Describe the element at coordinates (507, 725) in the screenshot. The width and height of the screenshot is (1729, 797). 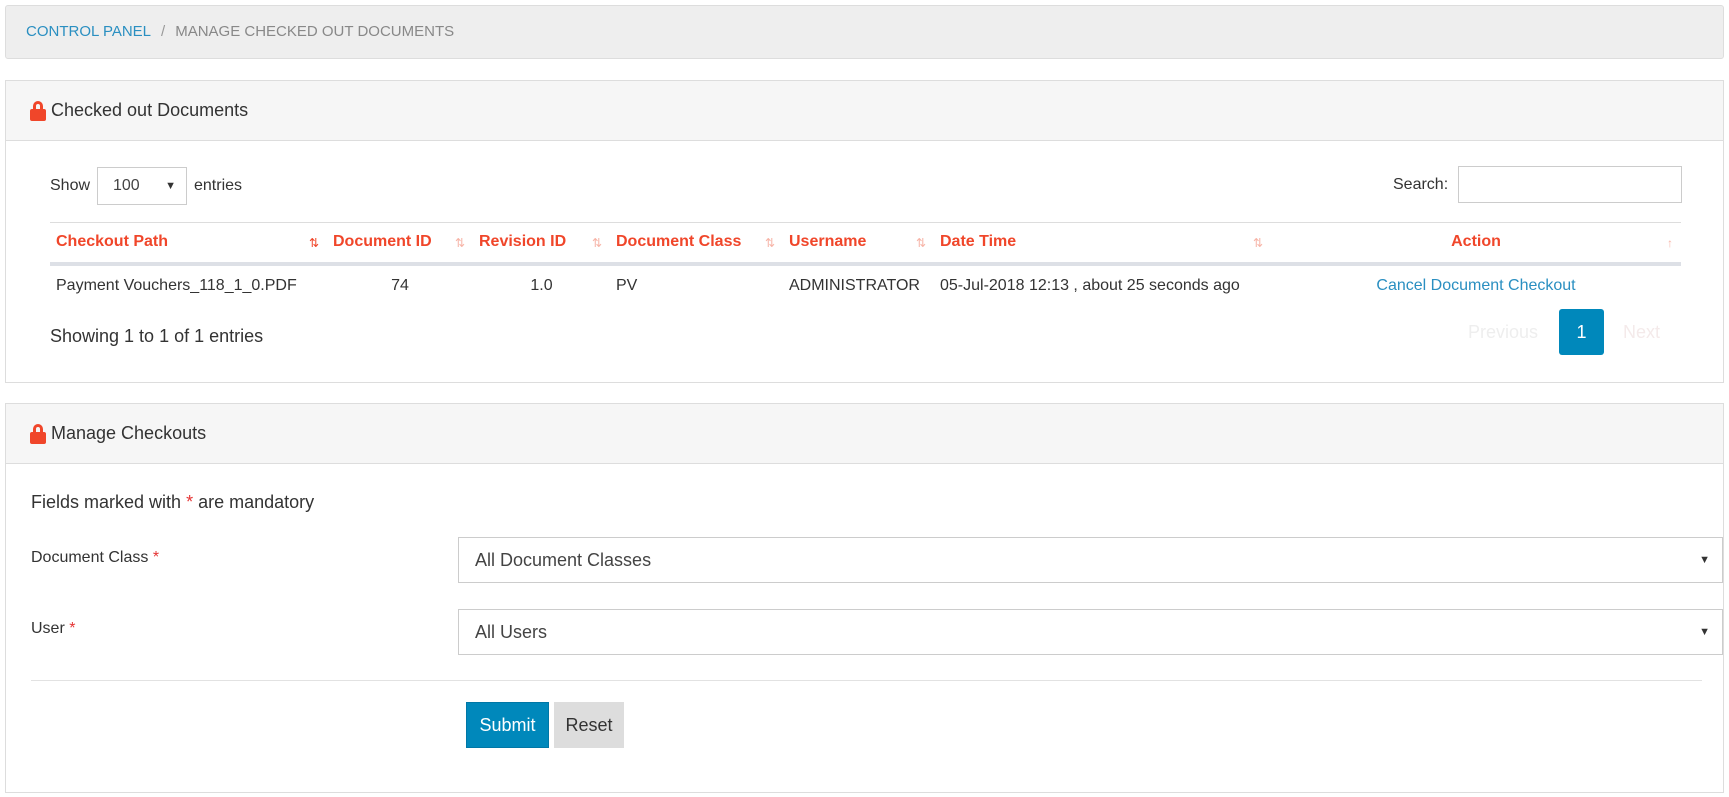
I see `submit-button: Submit` at that location.